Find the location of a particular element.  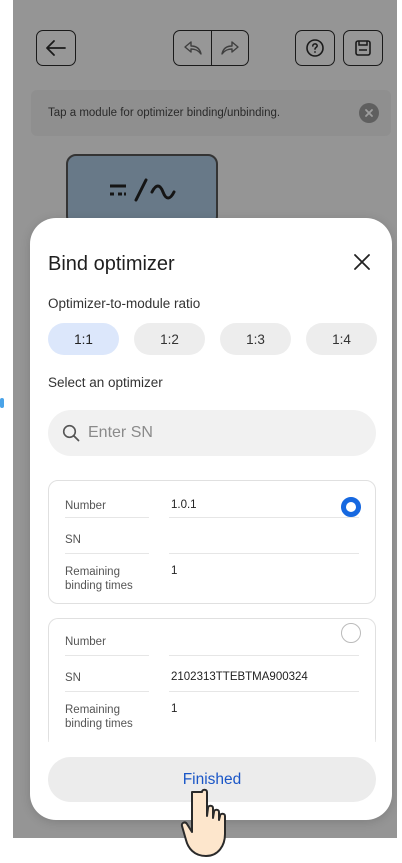

sn-value: 2102313TTEBTMA900324 is located at coordinates (239, 677).